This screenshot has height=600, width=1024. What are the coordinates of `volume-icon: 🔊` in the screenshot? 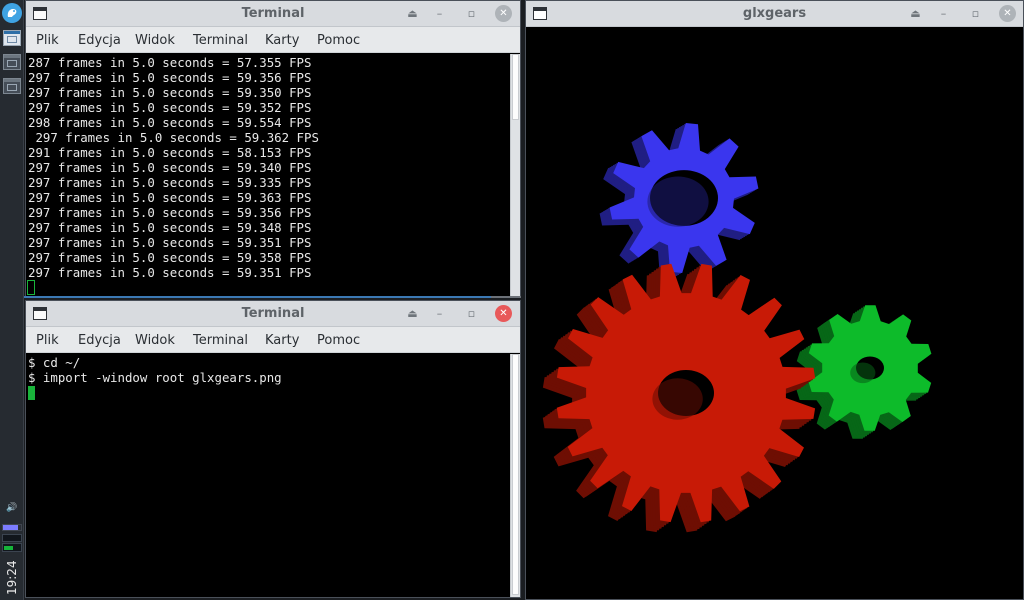 It's located at (12, 510).